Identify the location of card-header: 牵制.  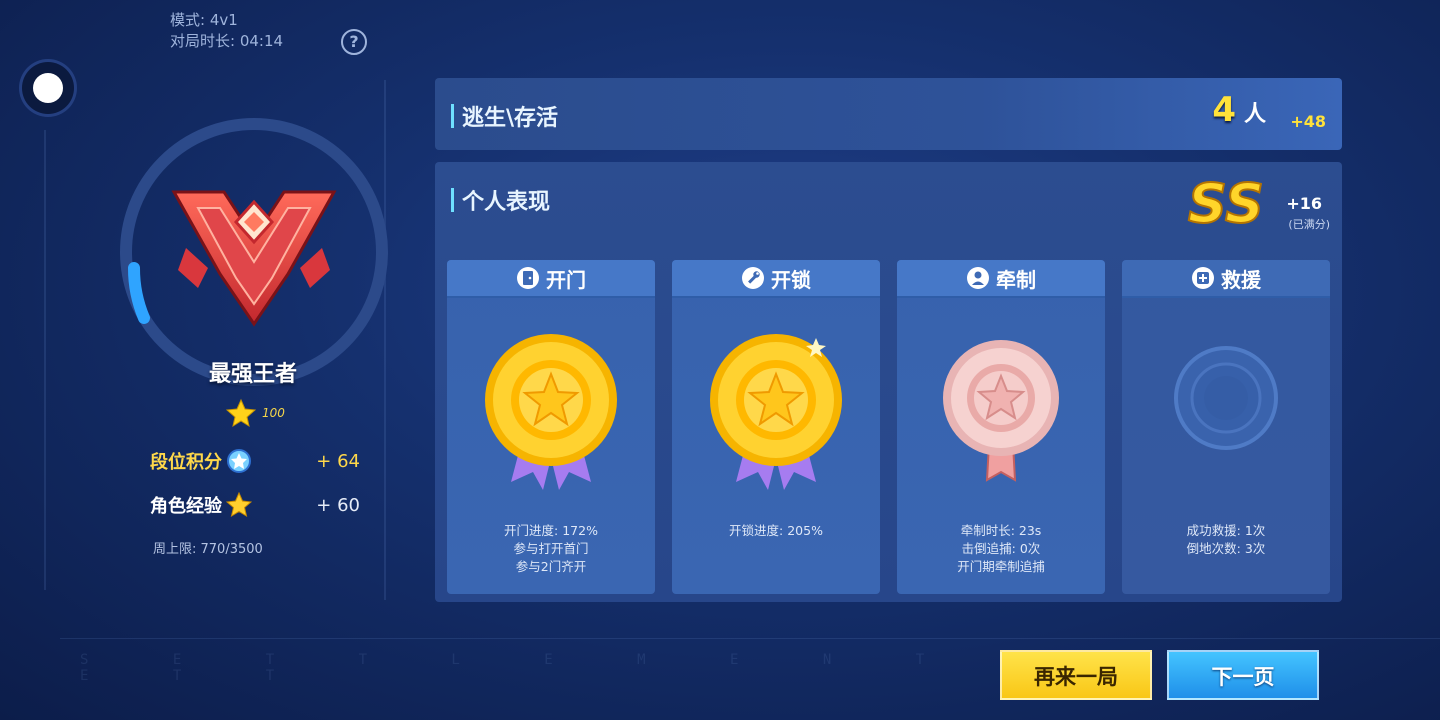
(1001, 279).